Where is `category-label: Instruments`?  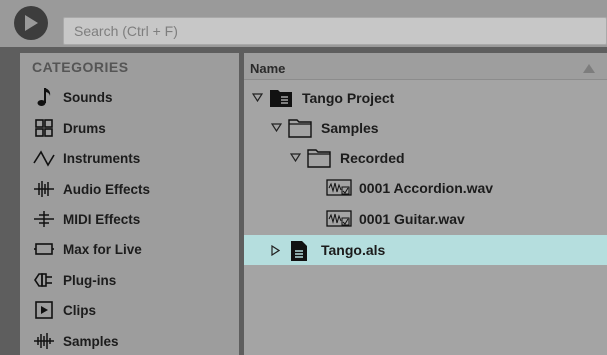 category-label: Instruments is located at coordinates (102, 158).